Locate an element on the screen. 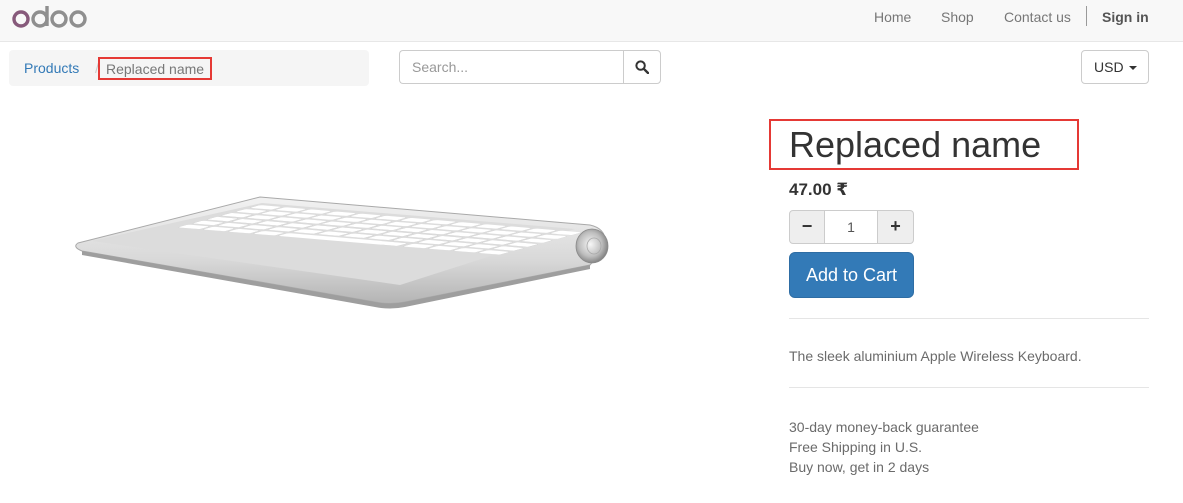 Image resolution: width=1183 pixels, height=503 pixels. product-price: 47.00 ₹ is located at coordinates (819, 189).